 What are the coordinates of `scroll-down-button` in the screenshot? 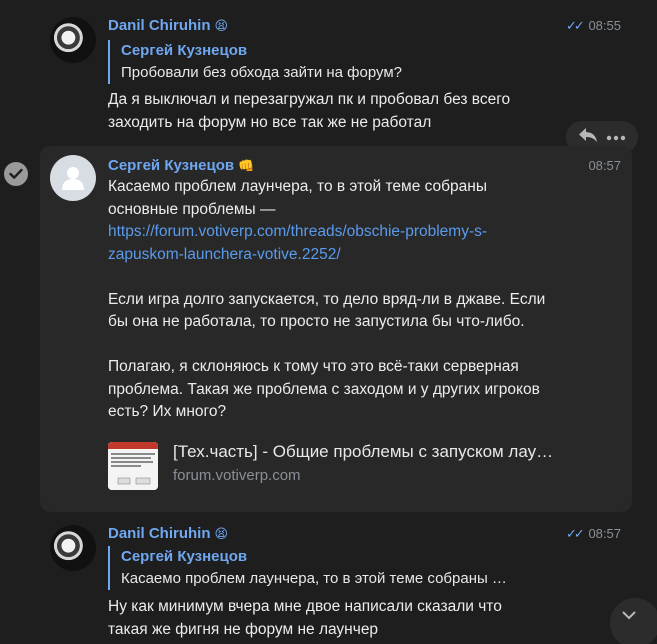 It's located at (633, 621).